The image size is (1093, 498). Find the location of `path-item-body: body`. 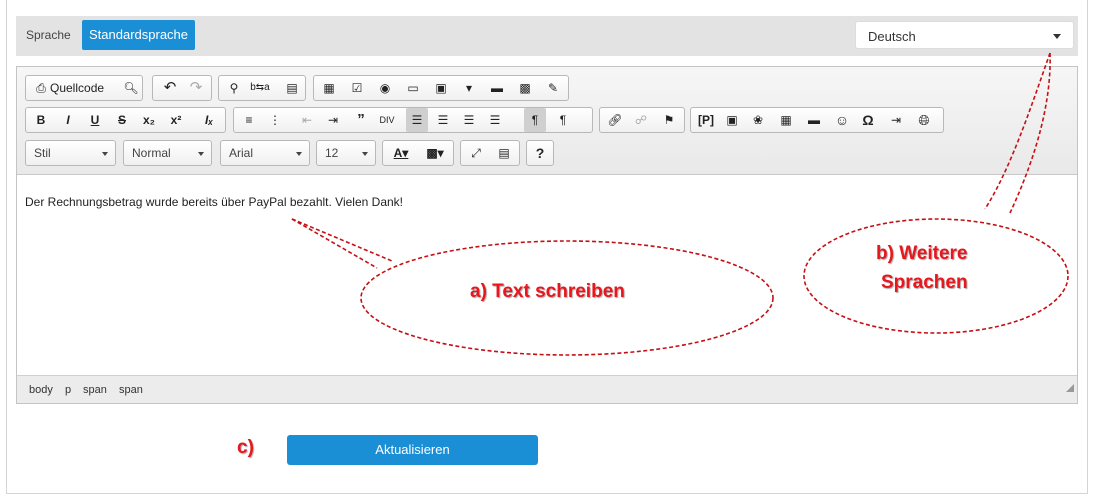

path-item-body: body is located at coordinates (41, 390).